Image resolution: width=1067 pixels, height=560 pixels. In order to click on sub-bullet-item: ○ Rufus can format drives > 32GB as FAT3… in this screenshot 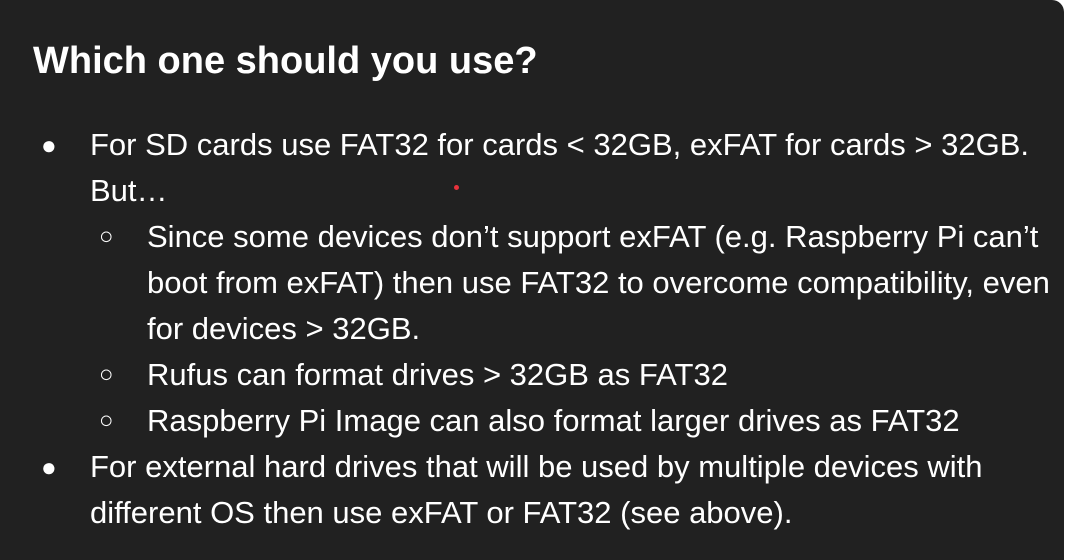, I will do `click(532, 375)`.